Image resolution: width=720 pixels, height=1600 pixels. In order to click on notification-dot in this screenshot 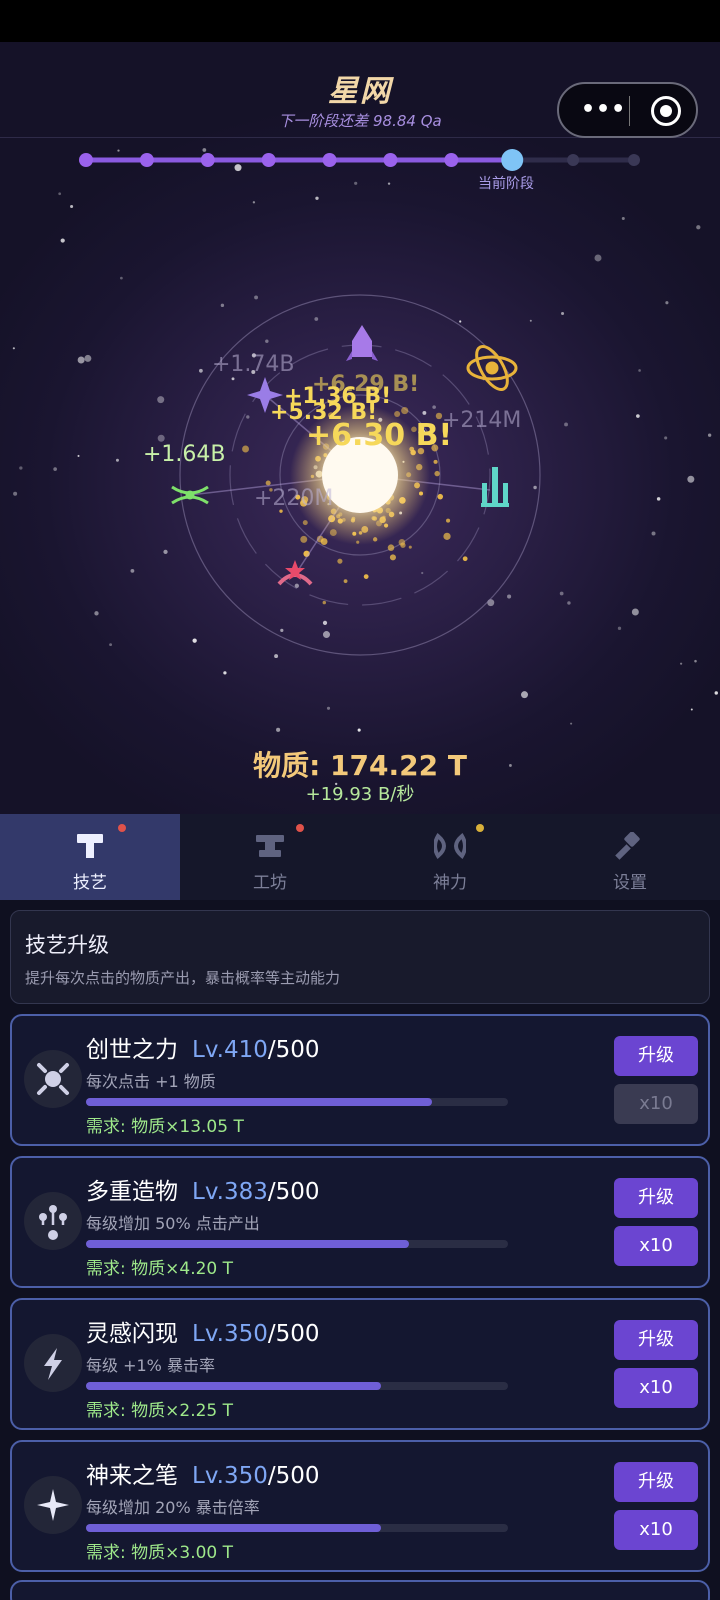, I will do `click(300, 828)`.